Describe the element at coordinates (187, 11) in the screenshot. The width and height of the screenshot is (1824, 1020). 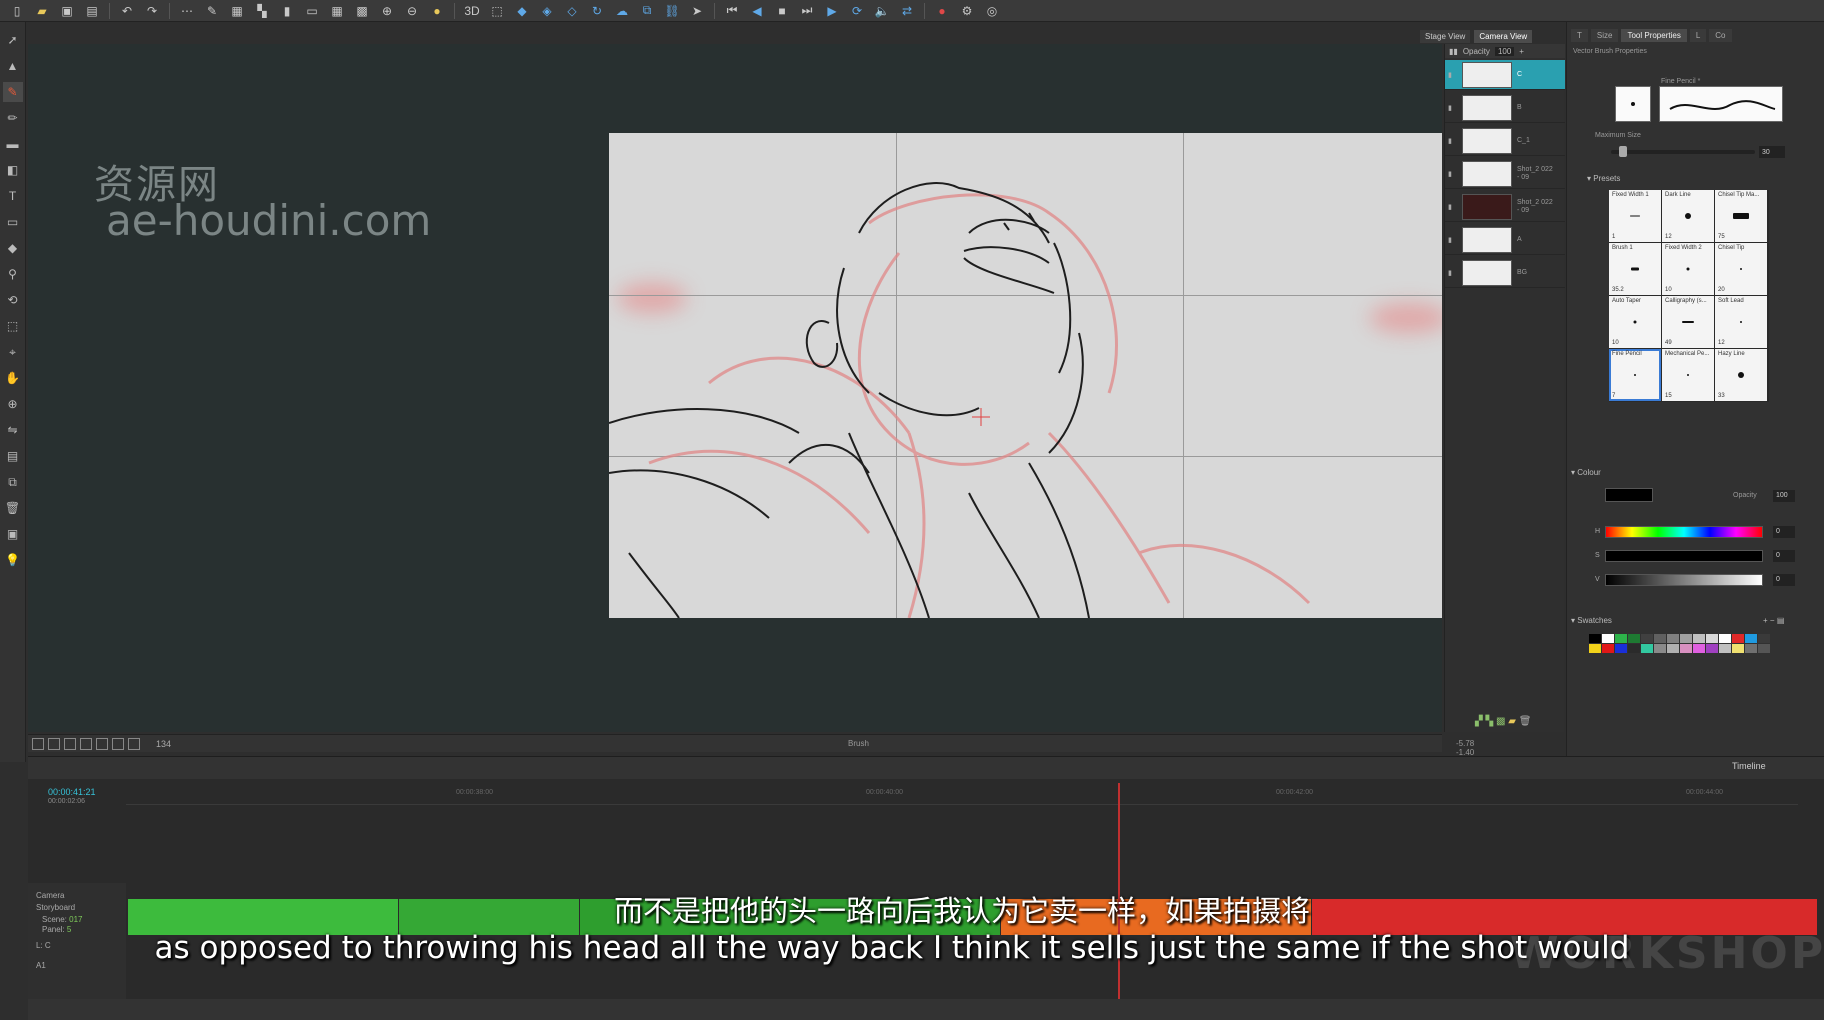
I see `more-icon: ⋯` at that location.